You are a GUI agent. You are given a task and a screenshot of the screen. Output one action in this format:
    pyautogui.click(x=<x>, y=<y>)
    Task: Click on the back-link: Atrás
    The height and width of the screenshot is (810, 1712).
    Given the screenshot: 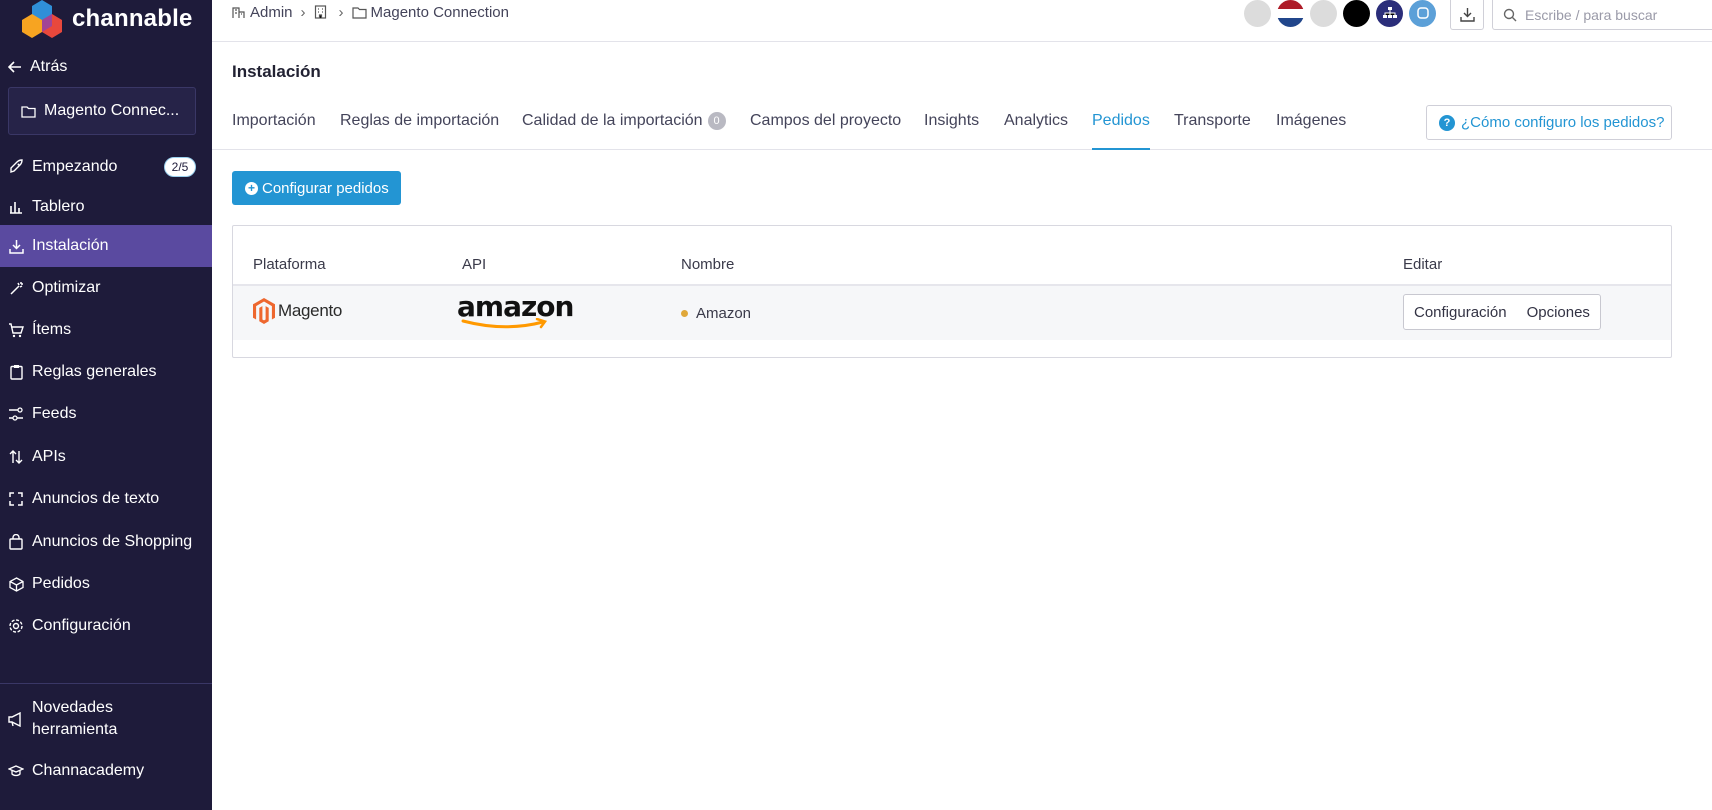 What is the action you would take?
    pyautogui.click(x=37, y=67)
    